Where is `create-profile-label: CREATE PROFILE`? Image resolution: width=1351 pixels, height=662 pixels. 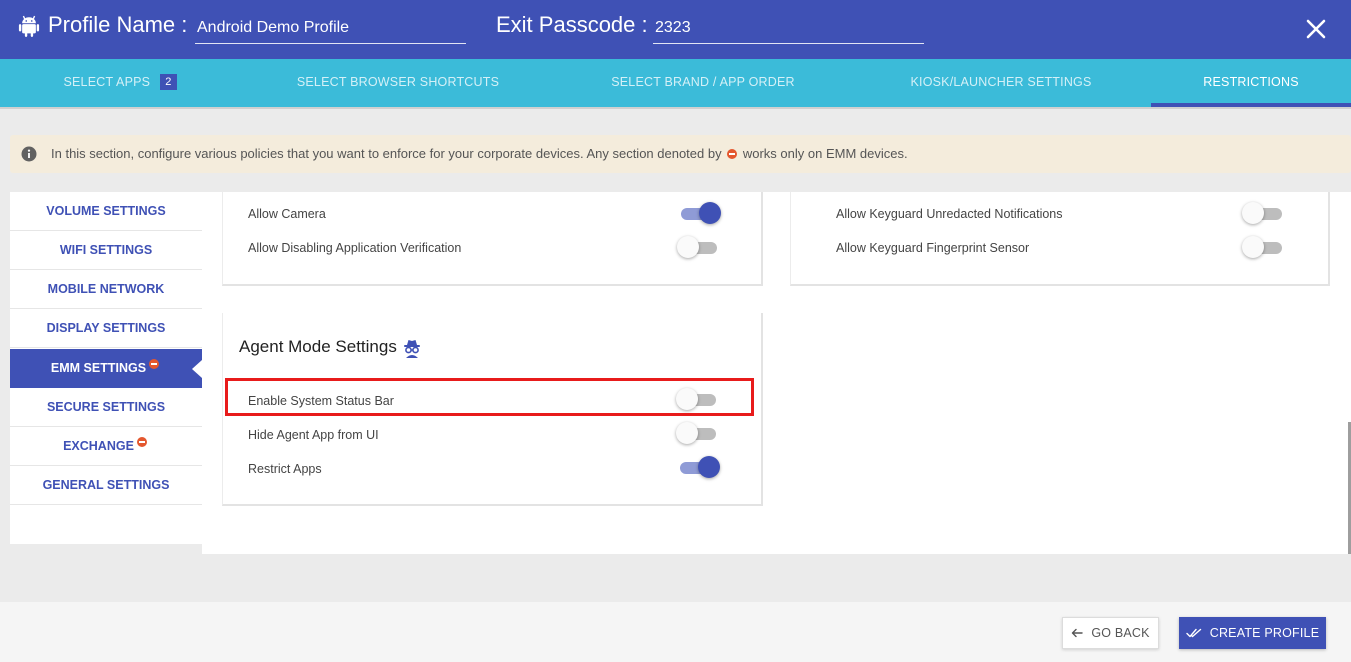 create-profile-label: CREATE PROFILE is located at coordinates (1264, 633).